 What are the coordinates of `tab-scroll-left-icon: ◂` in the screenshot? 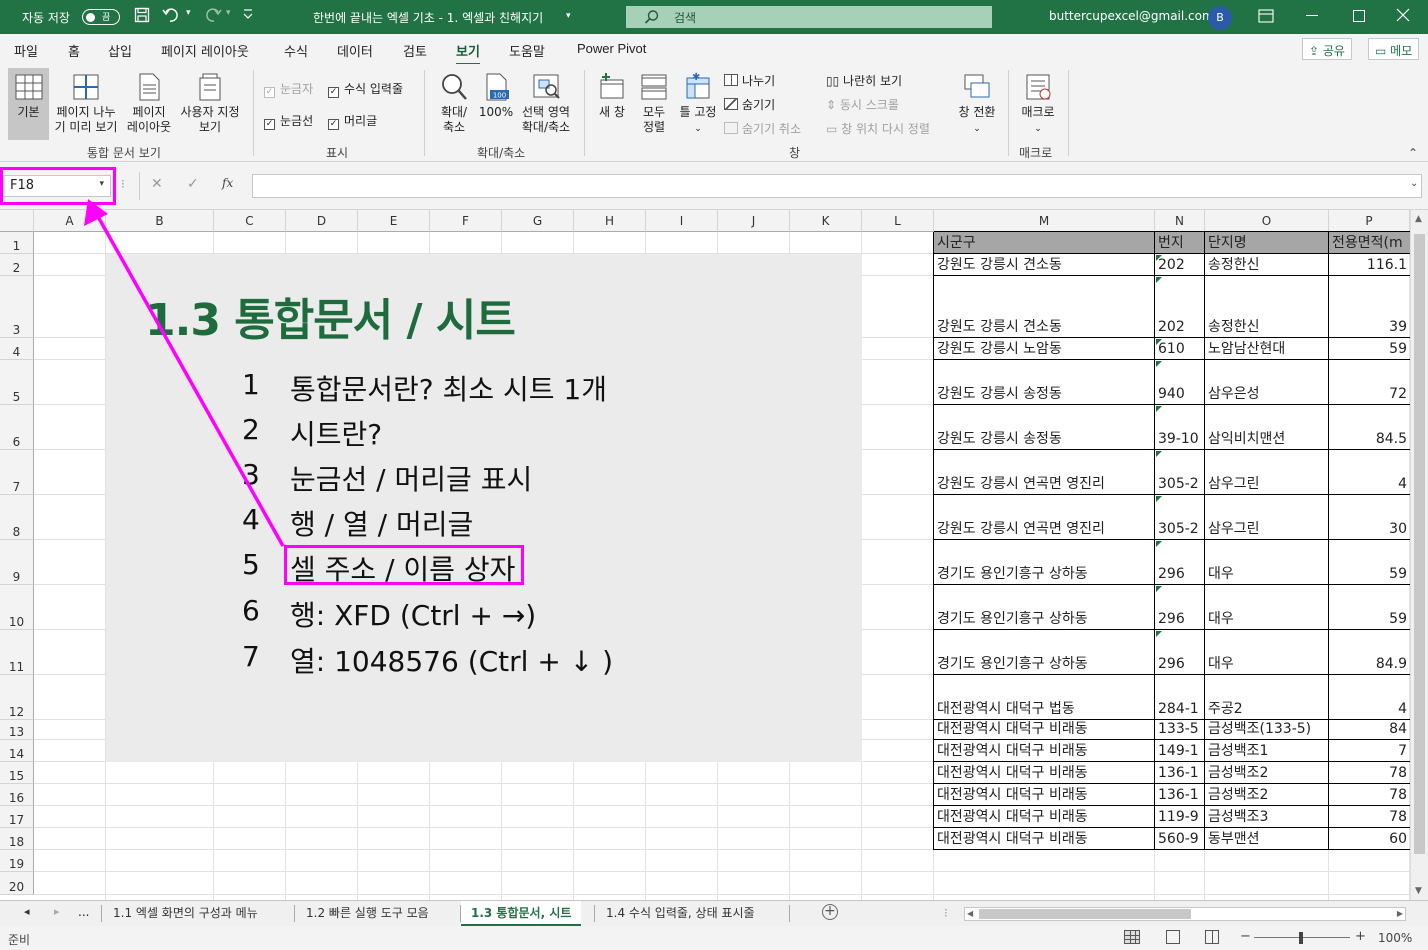 It's located at (27, 911).